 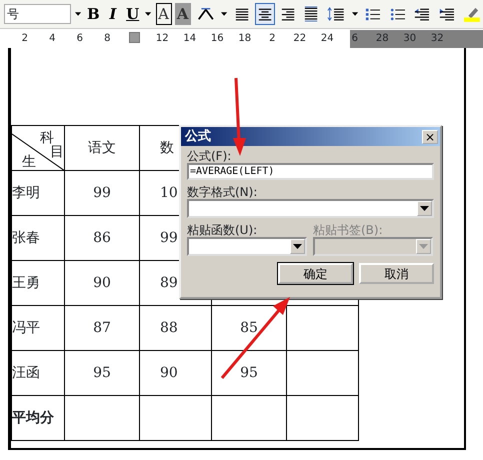 I want to click on header-text: 目, so click(x=57, y=153).